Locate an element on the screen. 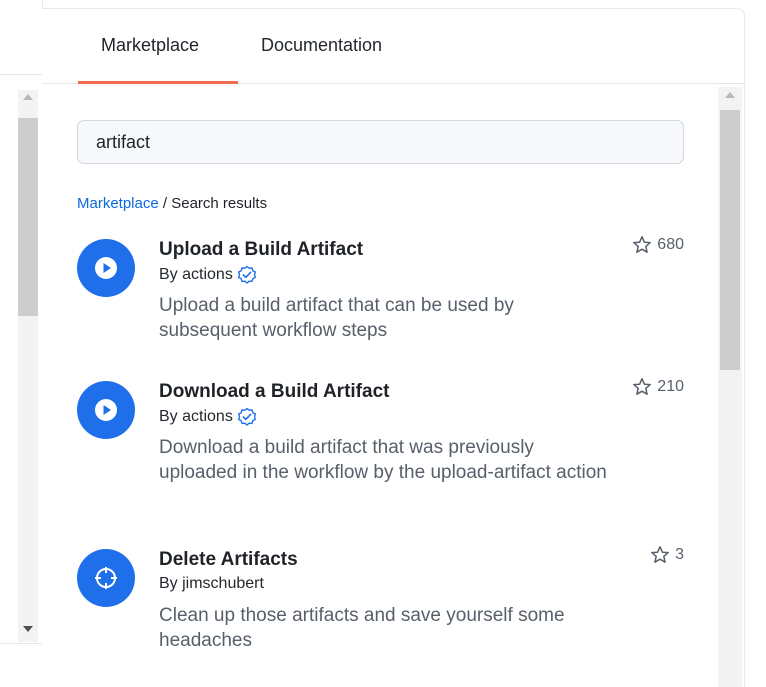 Image resolution: width=766 pixels, height=687 pixels. scroll-down-arrow-icon is located at coordinates (28, 629).